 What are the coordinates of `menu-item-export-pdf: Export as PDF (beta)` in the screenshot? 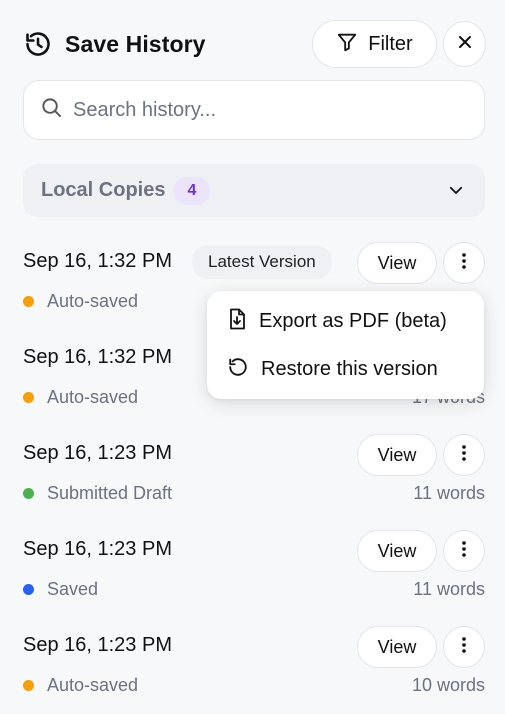 It's located at (345, 321).